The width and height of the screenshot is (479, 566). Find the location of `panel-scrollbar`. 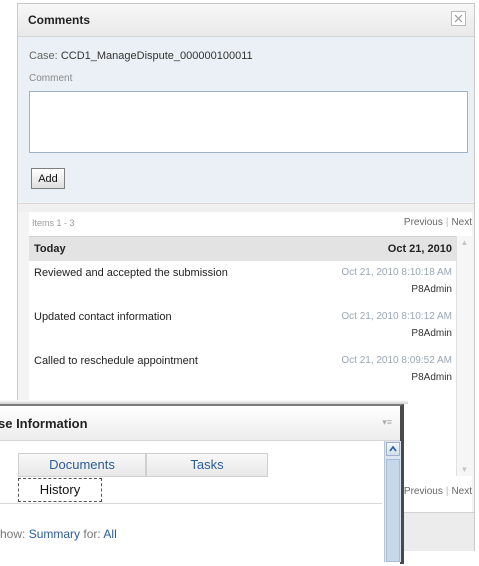

panel-scrollbar is located at coordinates (392, 501).